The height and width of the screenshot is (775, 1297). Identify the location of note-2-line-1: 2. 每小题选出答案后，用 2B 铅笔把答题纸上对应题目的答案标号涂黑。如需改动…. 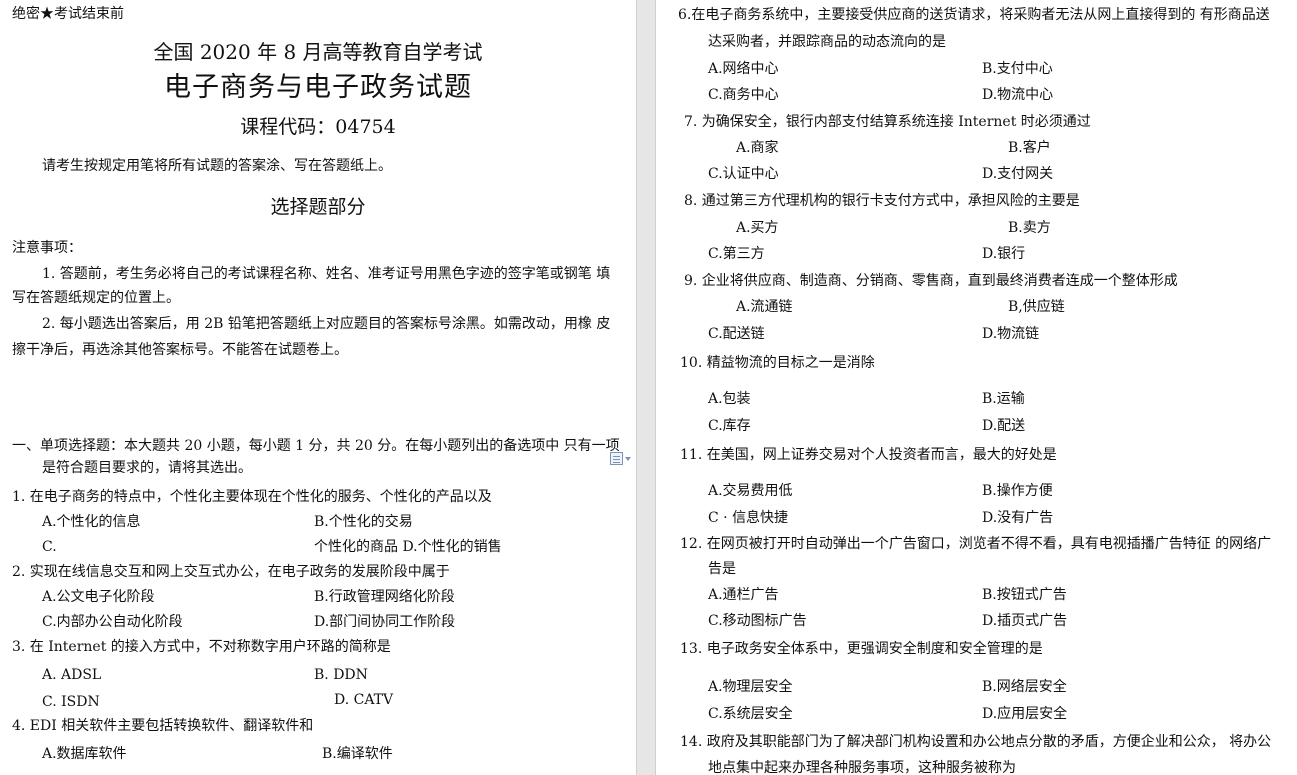
(326, 324).